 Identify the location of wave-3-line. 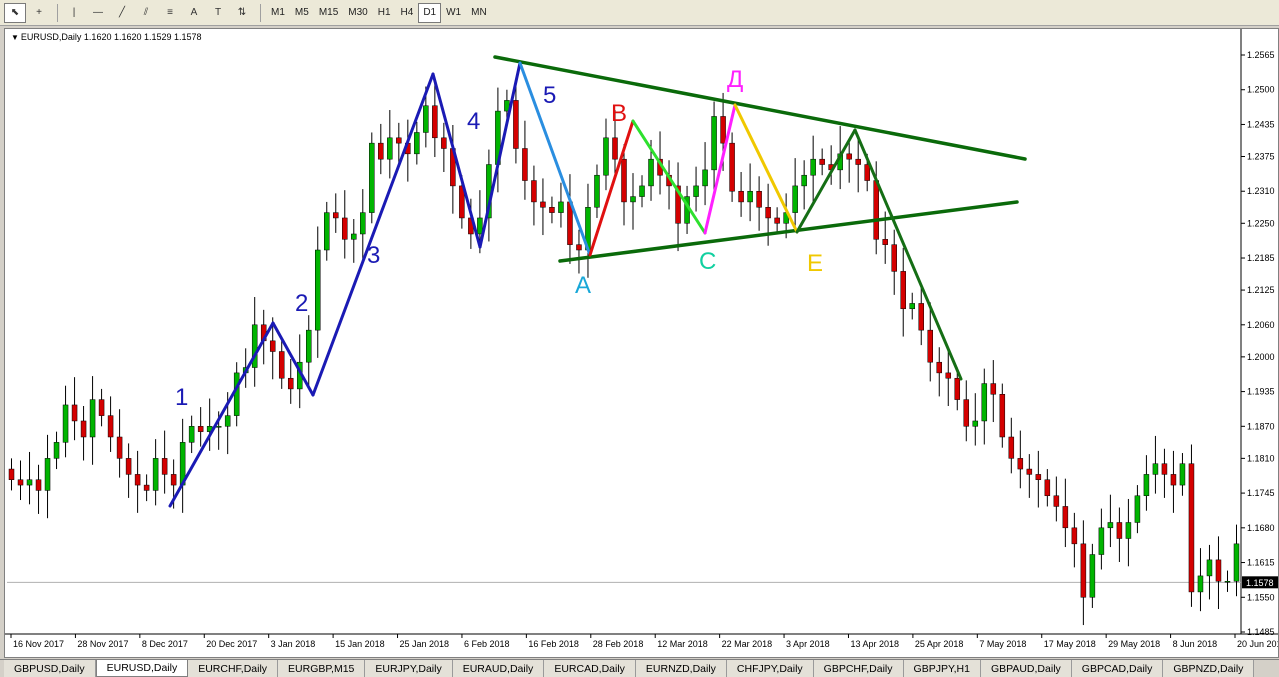
(373, 234).